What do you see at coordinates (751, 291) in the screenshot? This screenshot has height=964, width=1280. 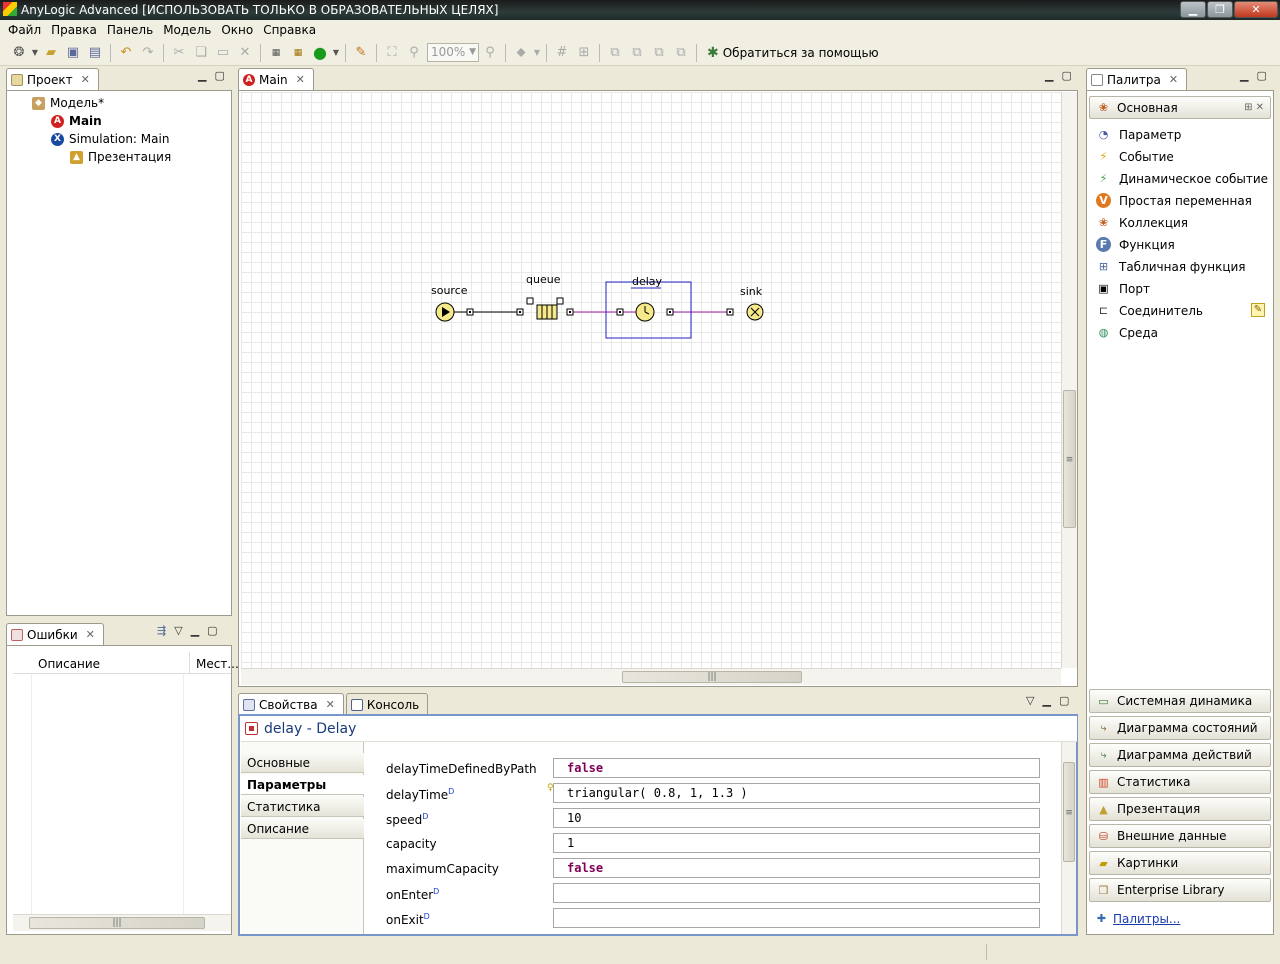 I see `sink-label: sink` at bounding box center [751, 291].